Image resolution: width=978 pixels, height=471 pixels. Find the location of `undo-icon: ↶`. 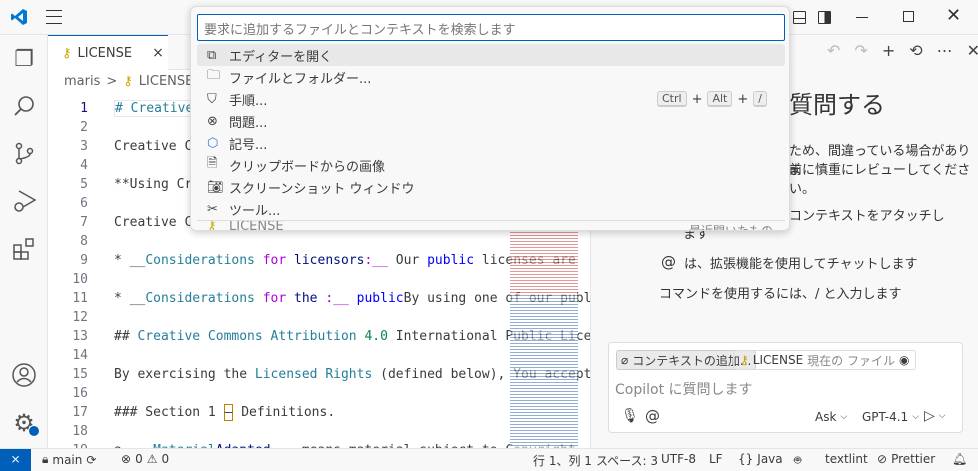

undo-icon: ↶ is located at coordinates (833, 50).